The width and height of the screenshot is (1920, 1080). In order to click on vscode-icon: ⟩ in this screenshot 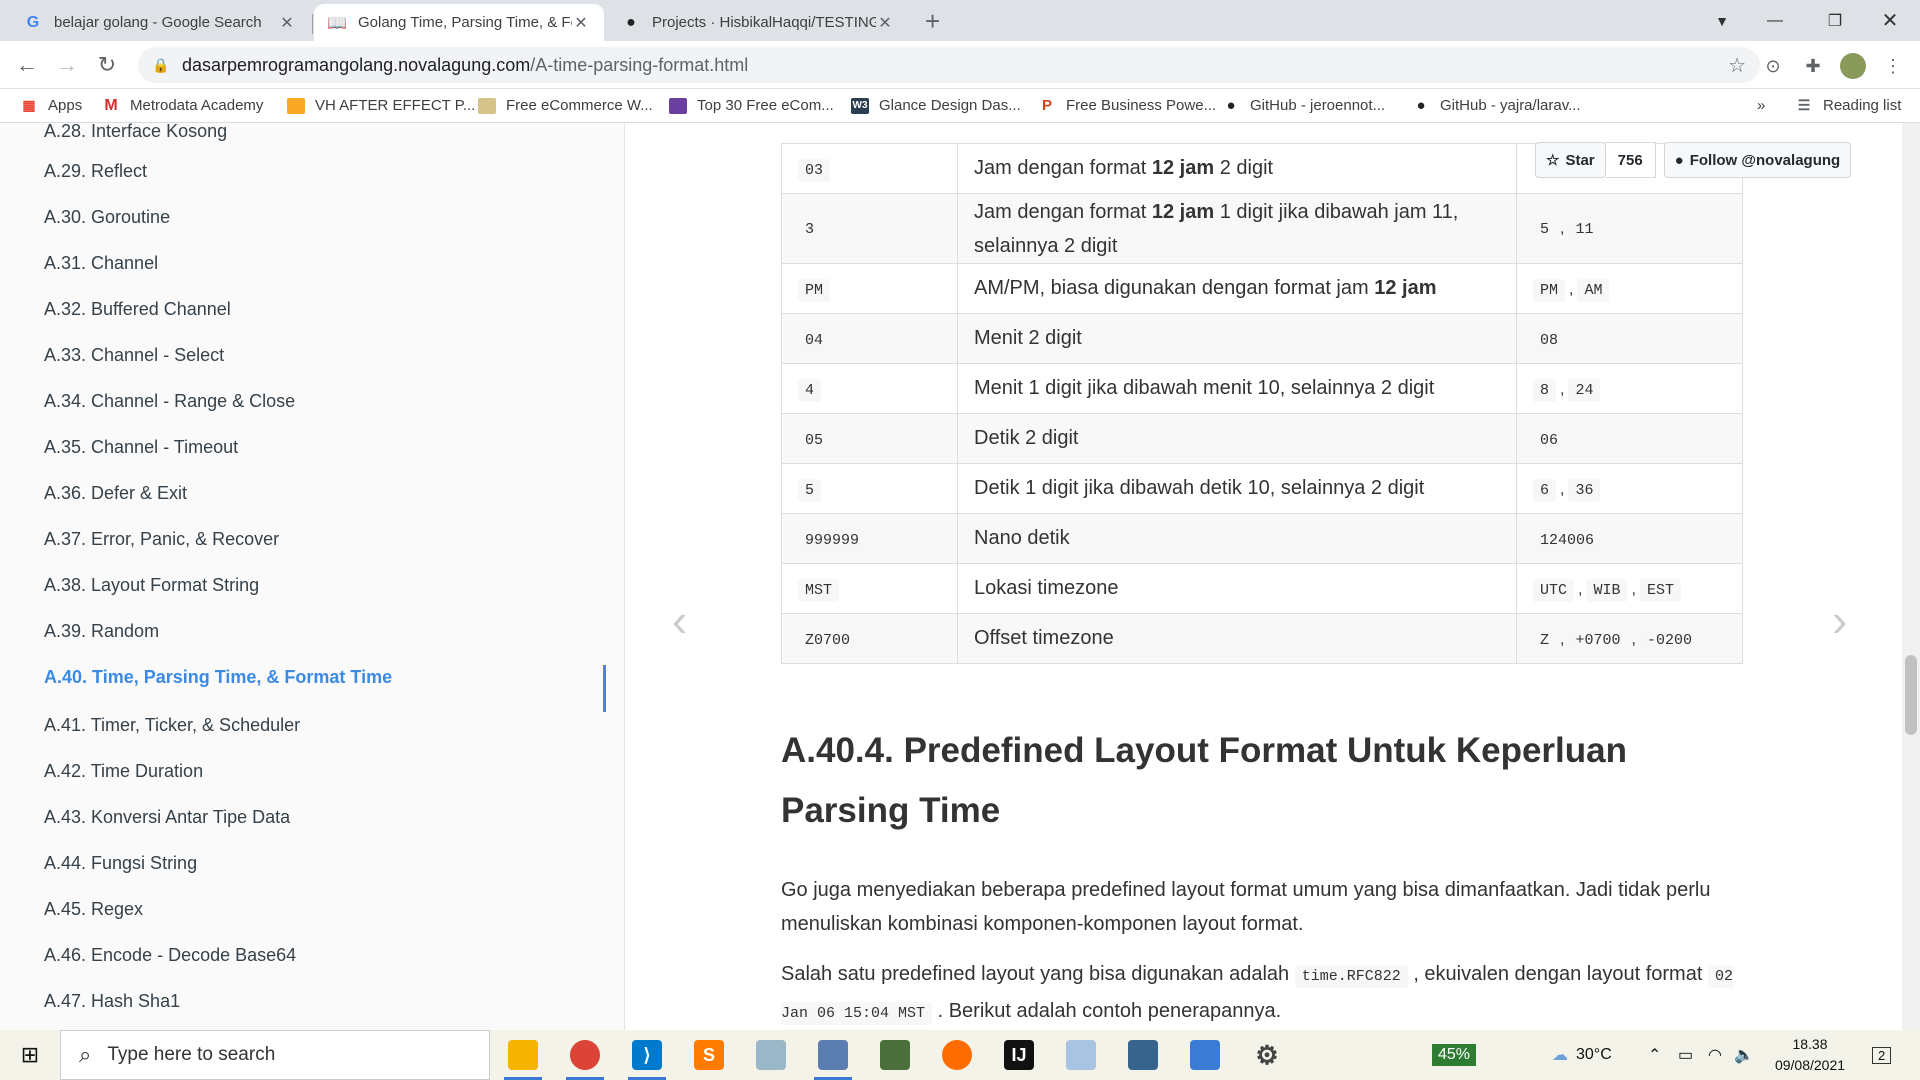, I will do `click(647, 1057)`.